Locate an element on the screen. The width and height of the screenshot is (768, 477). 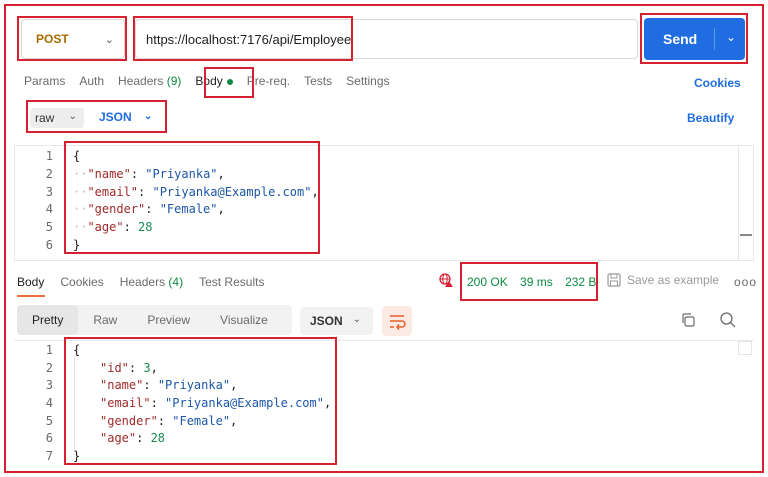
response-format-select: JSON ⌄ is located at coordinates (336, 321).